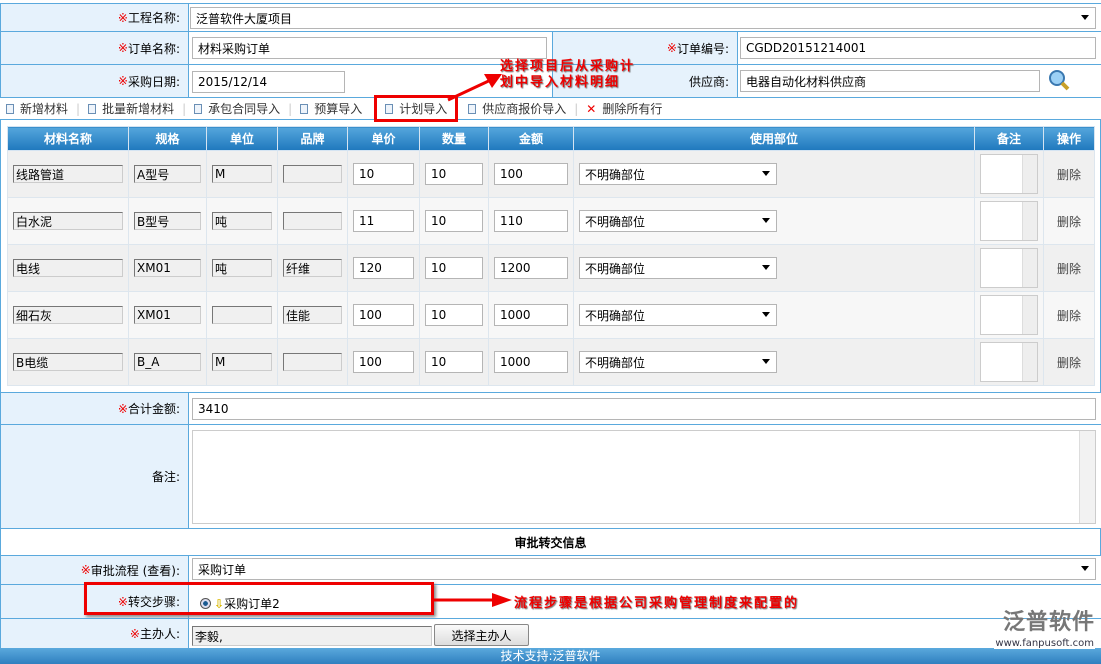 This screenshot has width=1101, height=664. I want to click on order-no-input: CGDD20151214001, so click(918, 48).